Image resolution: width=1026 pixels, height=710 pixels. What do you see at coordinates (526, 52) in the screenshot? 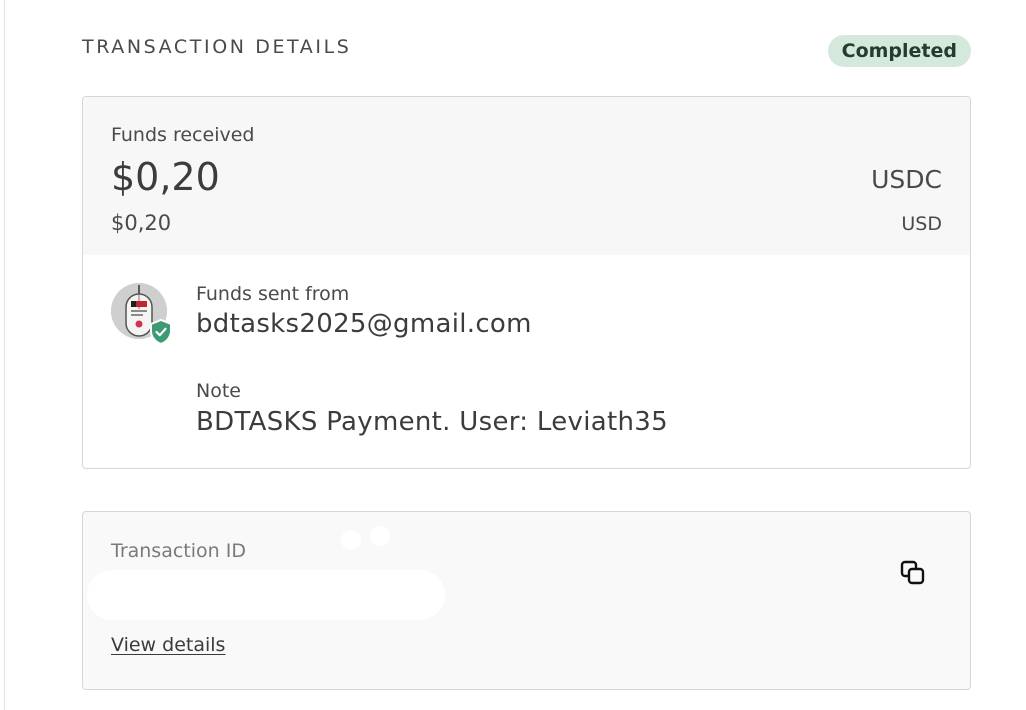
I see `transaction-header: TRANSACTION DETAILS Completed` at bounding box center [526, 52].